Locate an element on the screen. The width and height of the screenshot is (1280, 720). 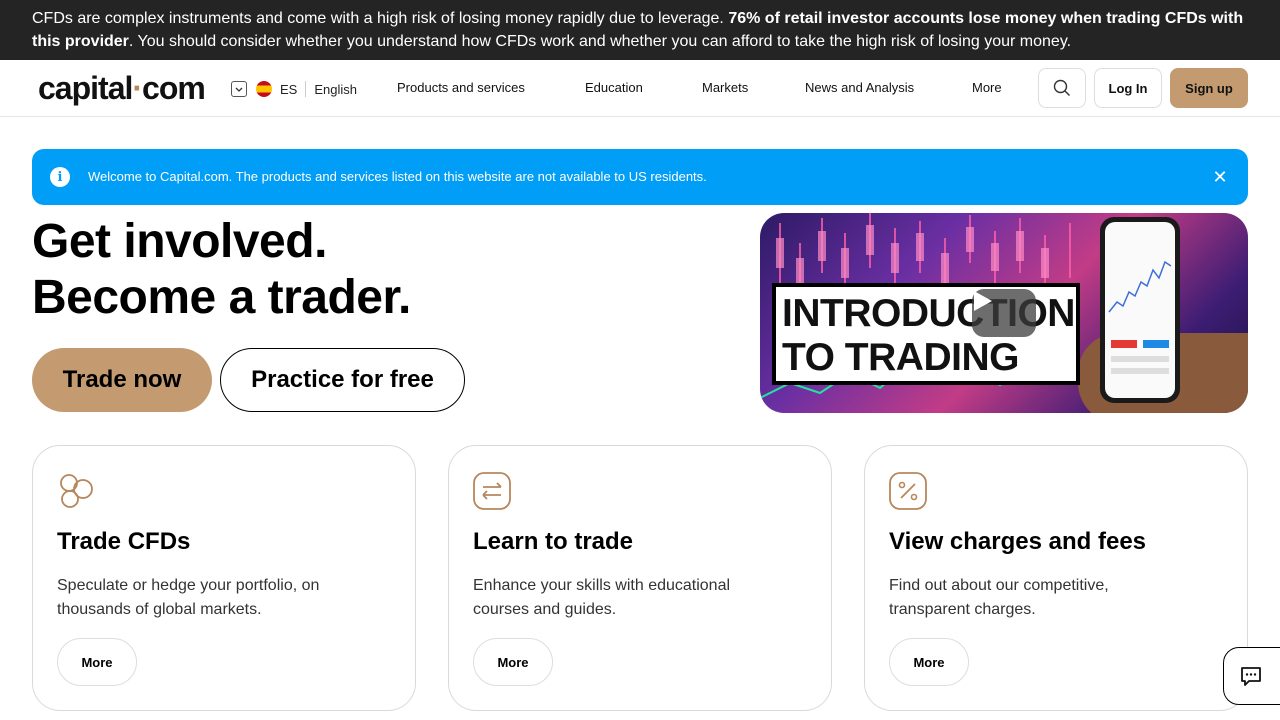
capital-logo: capital·com is located at coordinates (122, 88).